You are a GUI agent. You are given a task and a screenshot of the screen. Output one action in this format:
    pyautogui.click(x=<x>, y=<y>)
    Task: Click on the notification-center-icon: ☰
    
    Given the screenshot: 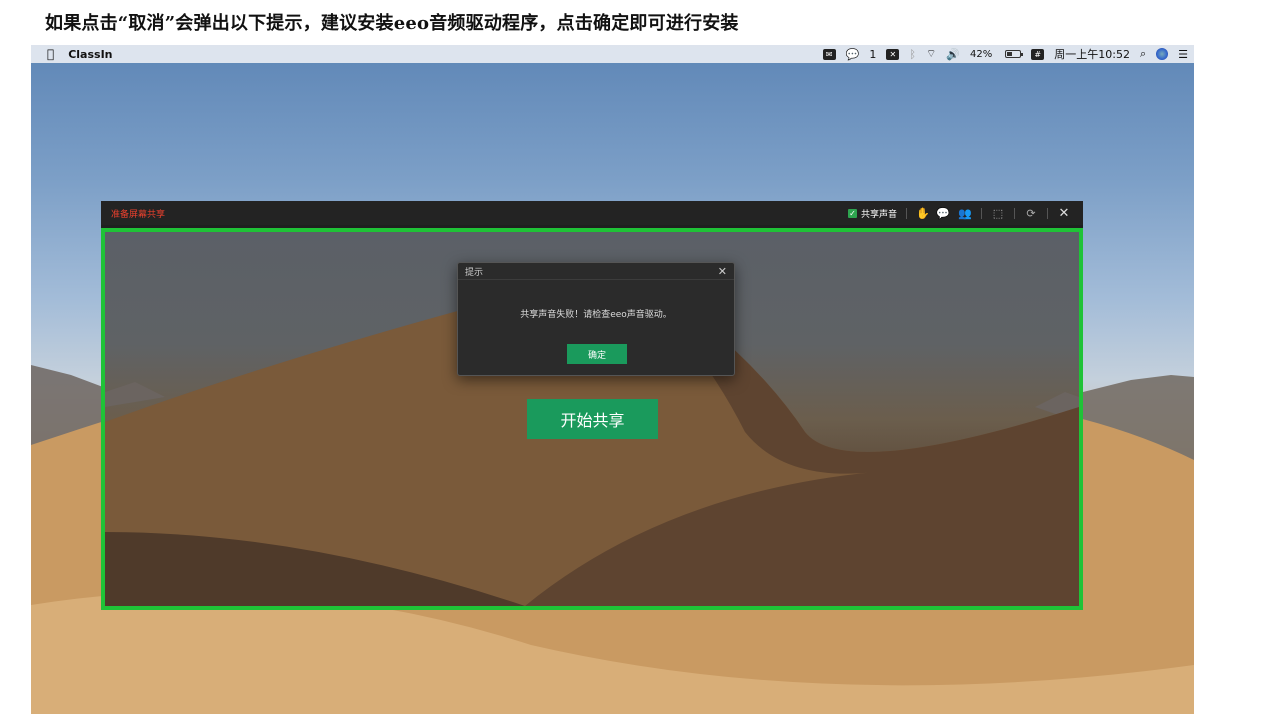 What is the action you would take?
    pyautogui.click(x=1183, y=54)
    